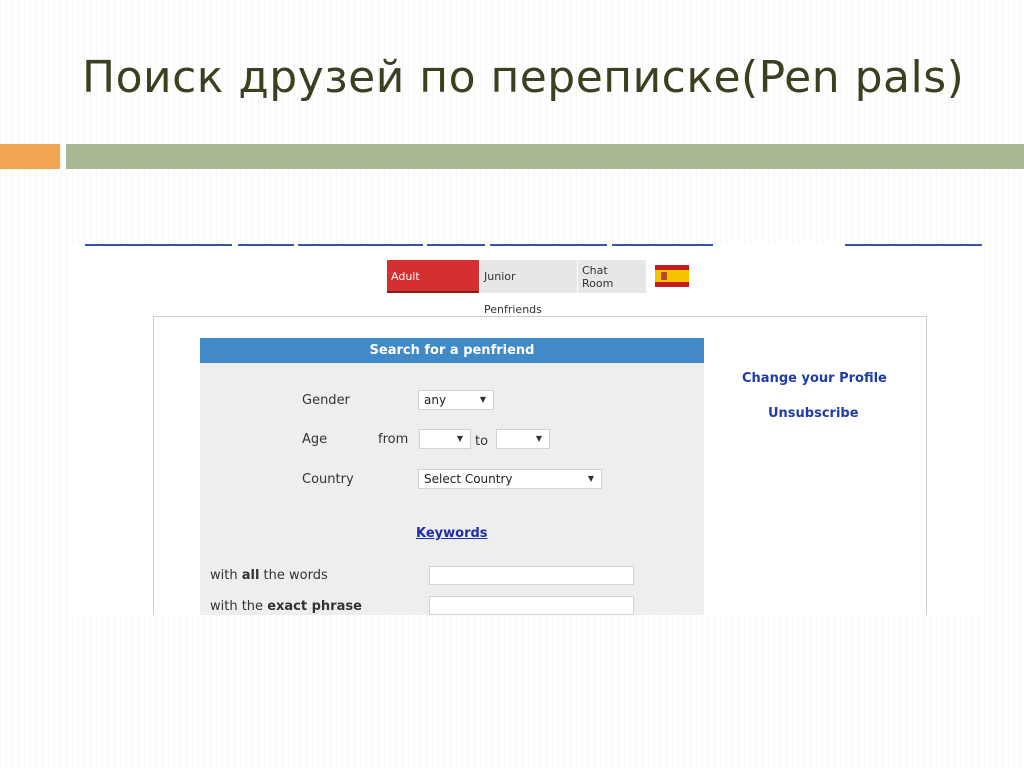  What do you see at coordinates (545, 156) in the screenshot?
I see `accent-bar-green` at bounding box center [545, 156].